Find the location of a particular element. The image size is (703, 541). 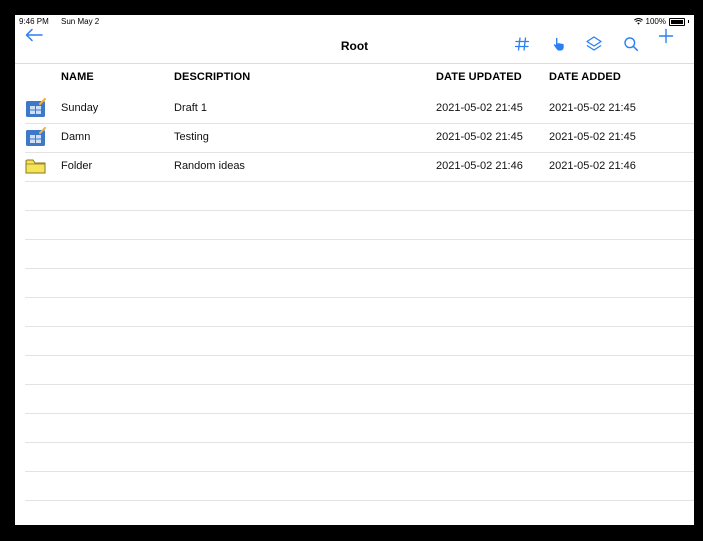

add-button is located at coordinates (666, 36).